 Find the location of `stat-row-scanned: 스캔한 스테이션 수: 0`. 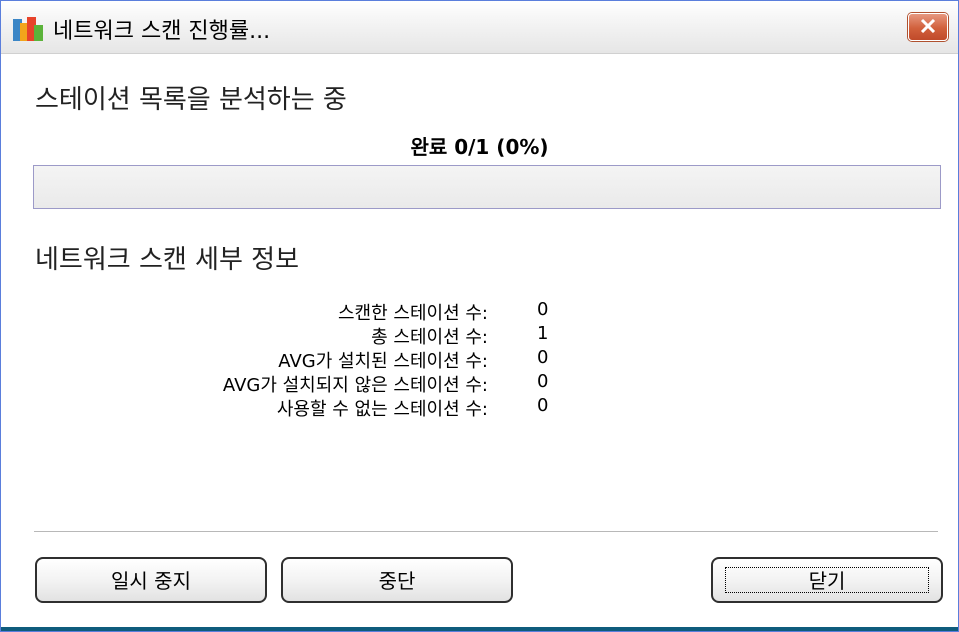

stat-row-scanned: 스캔한 스테이션 수: 0 is located at coordinates (479, 311).